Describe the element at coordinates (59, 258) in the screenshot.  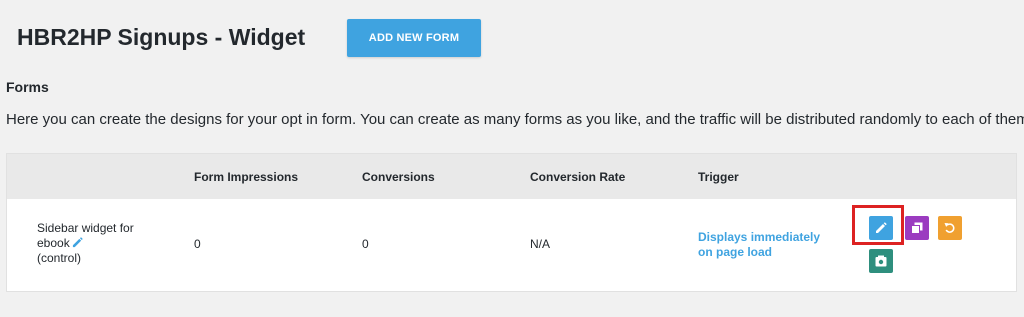
I see `form-name-line3: (control)` at that location.